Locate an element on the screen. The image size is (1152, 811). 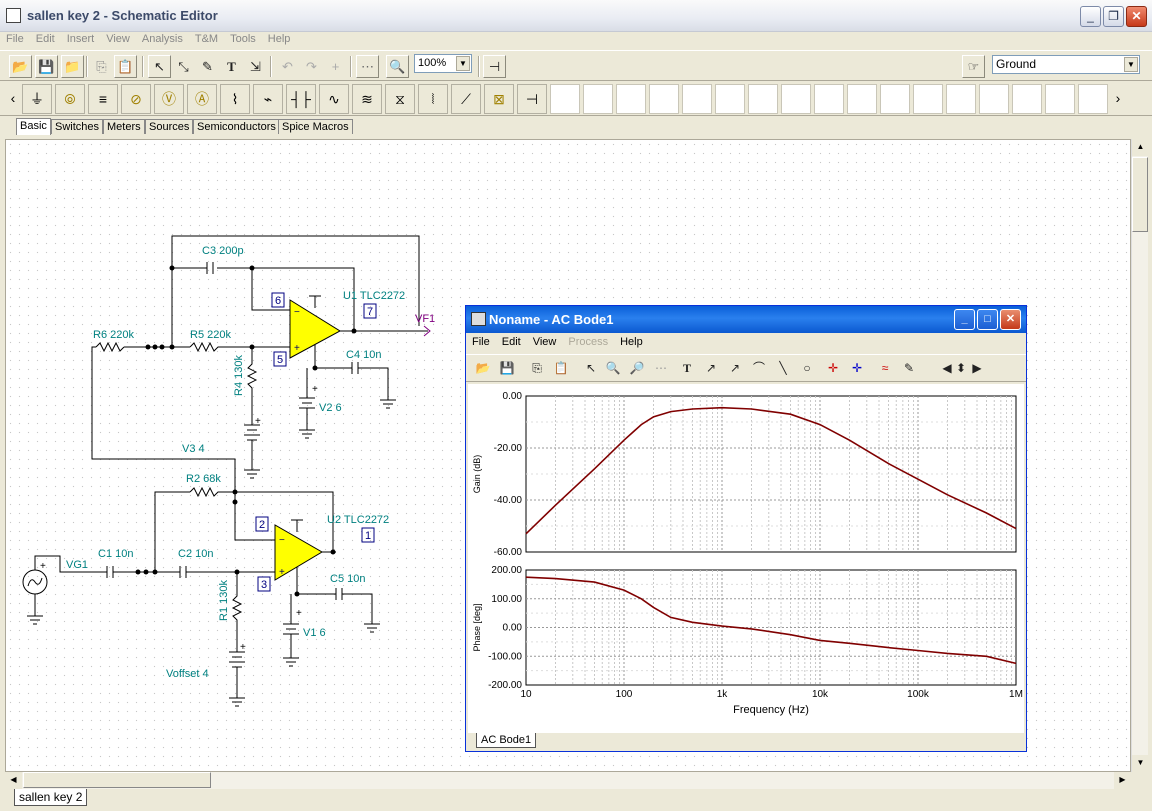
open-folder-icon: 📂 is located at coordinates (20, 66).